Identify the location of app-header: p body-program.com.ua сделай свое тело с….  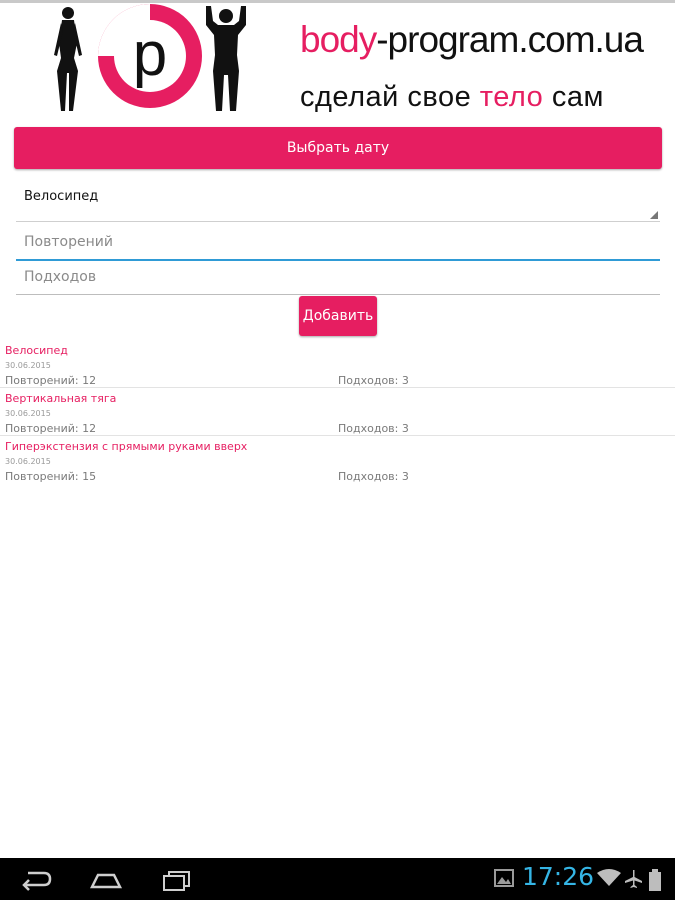
(337, 63).